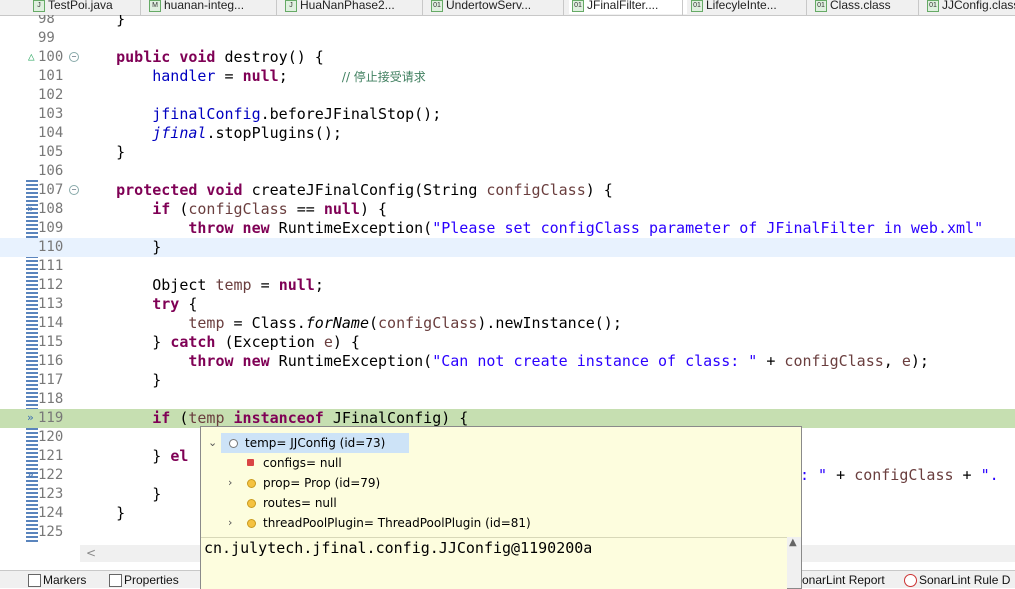 Image resolution: width=1015 pixels, height=589 pixels. I want to click on tab-testpoi: J TestPoi.java, so click(71, 7).